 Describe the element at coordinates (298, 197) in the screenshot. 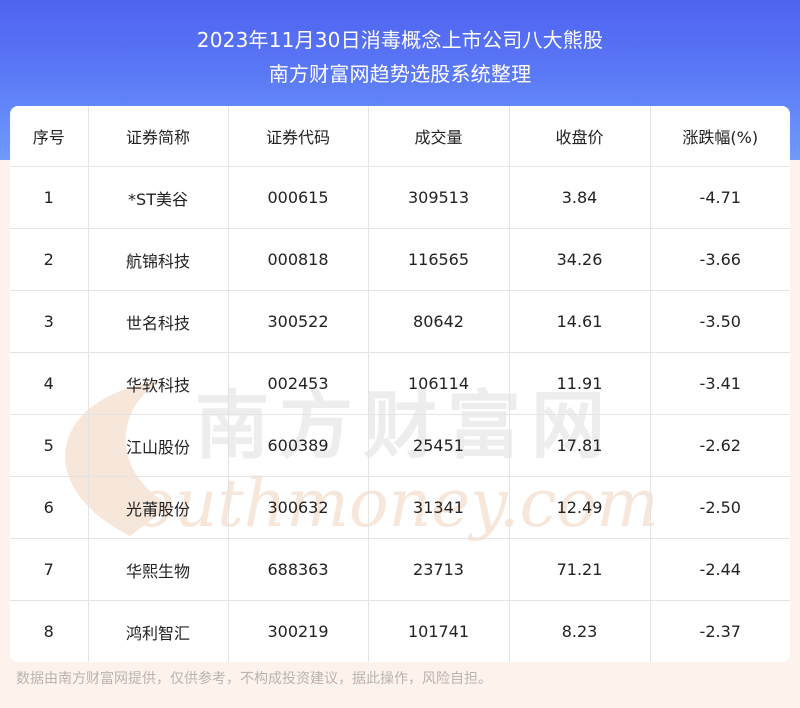

I see `cell-code: 000615` at that location.